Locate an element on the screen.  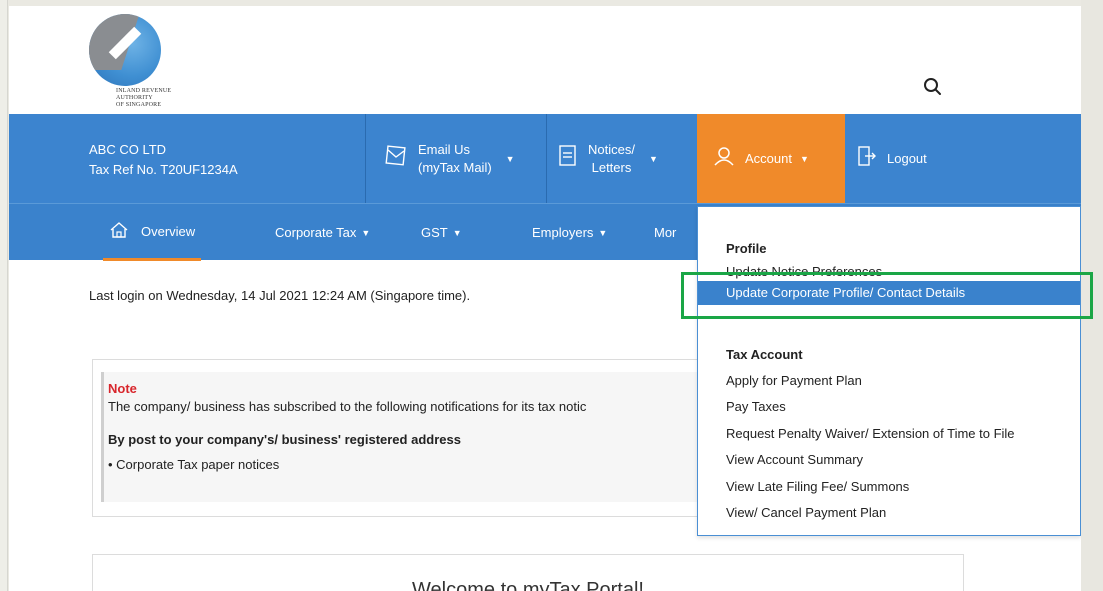
company-info: ABC CO LTD Tax Ref No. T20UF1234A is located at coordinates (163, 160).